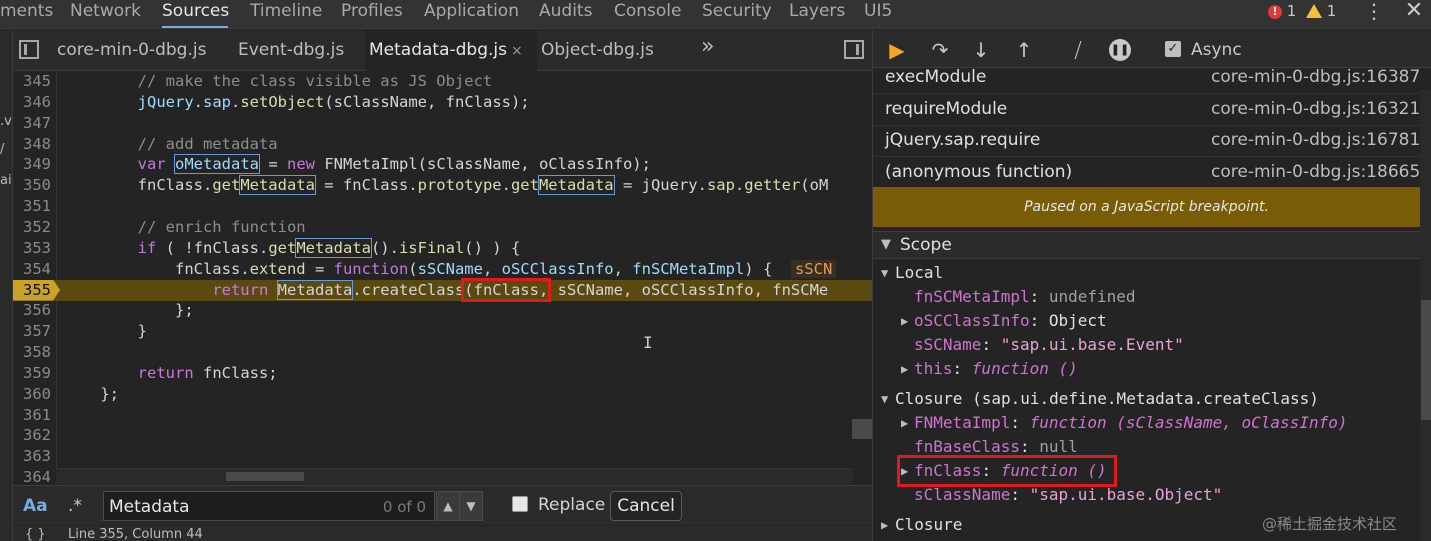 This screenshot has height=541, width=1431. Describe the element at coordinates (265, 476) in the screenshot. I see `editor-horizontal-scroll-thumb` at that location.